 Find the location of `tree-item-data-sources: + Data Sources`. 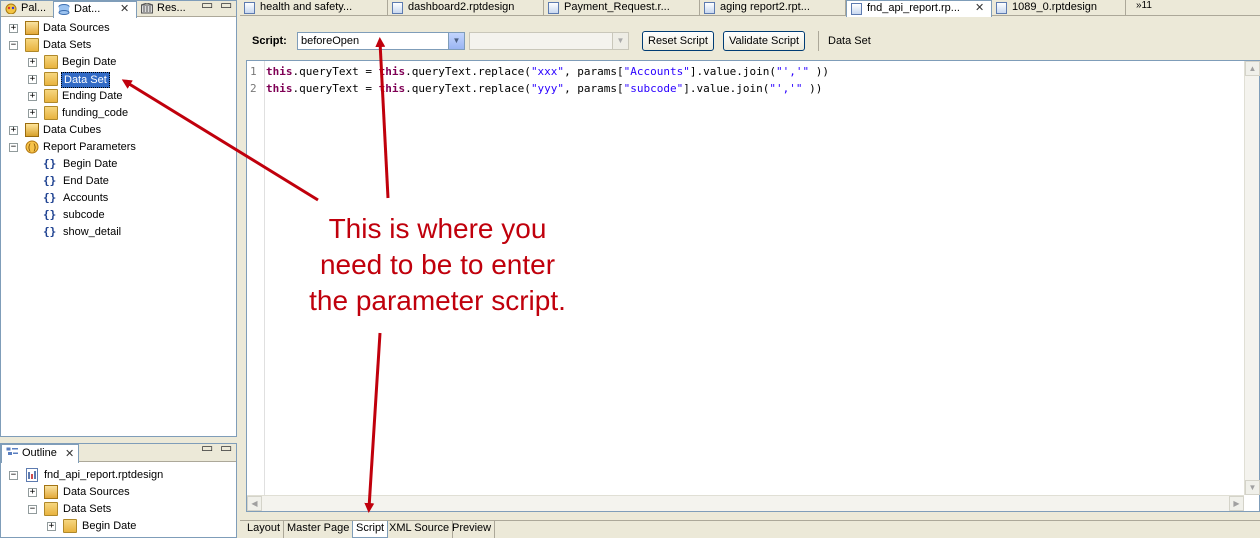

tree-item-data-sources: + Data Sources is located at coordinates (116, 28).